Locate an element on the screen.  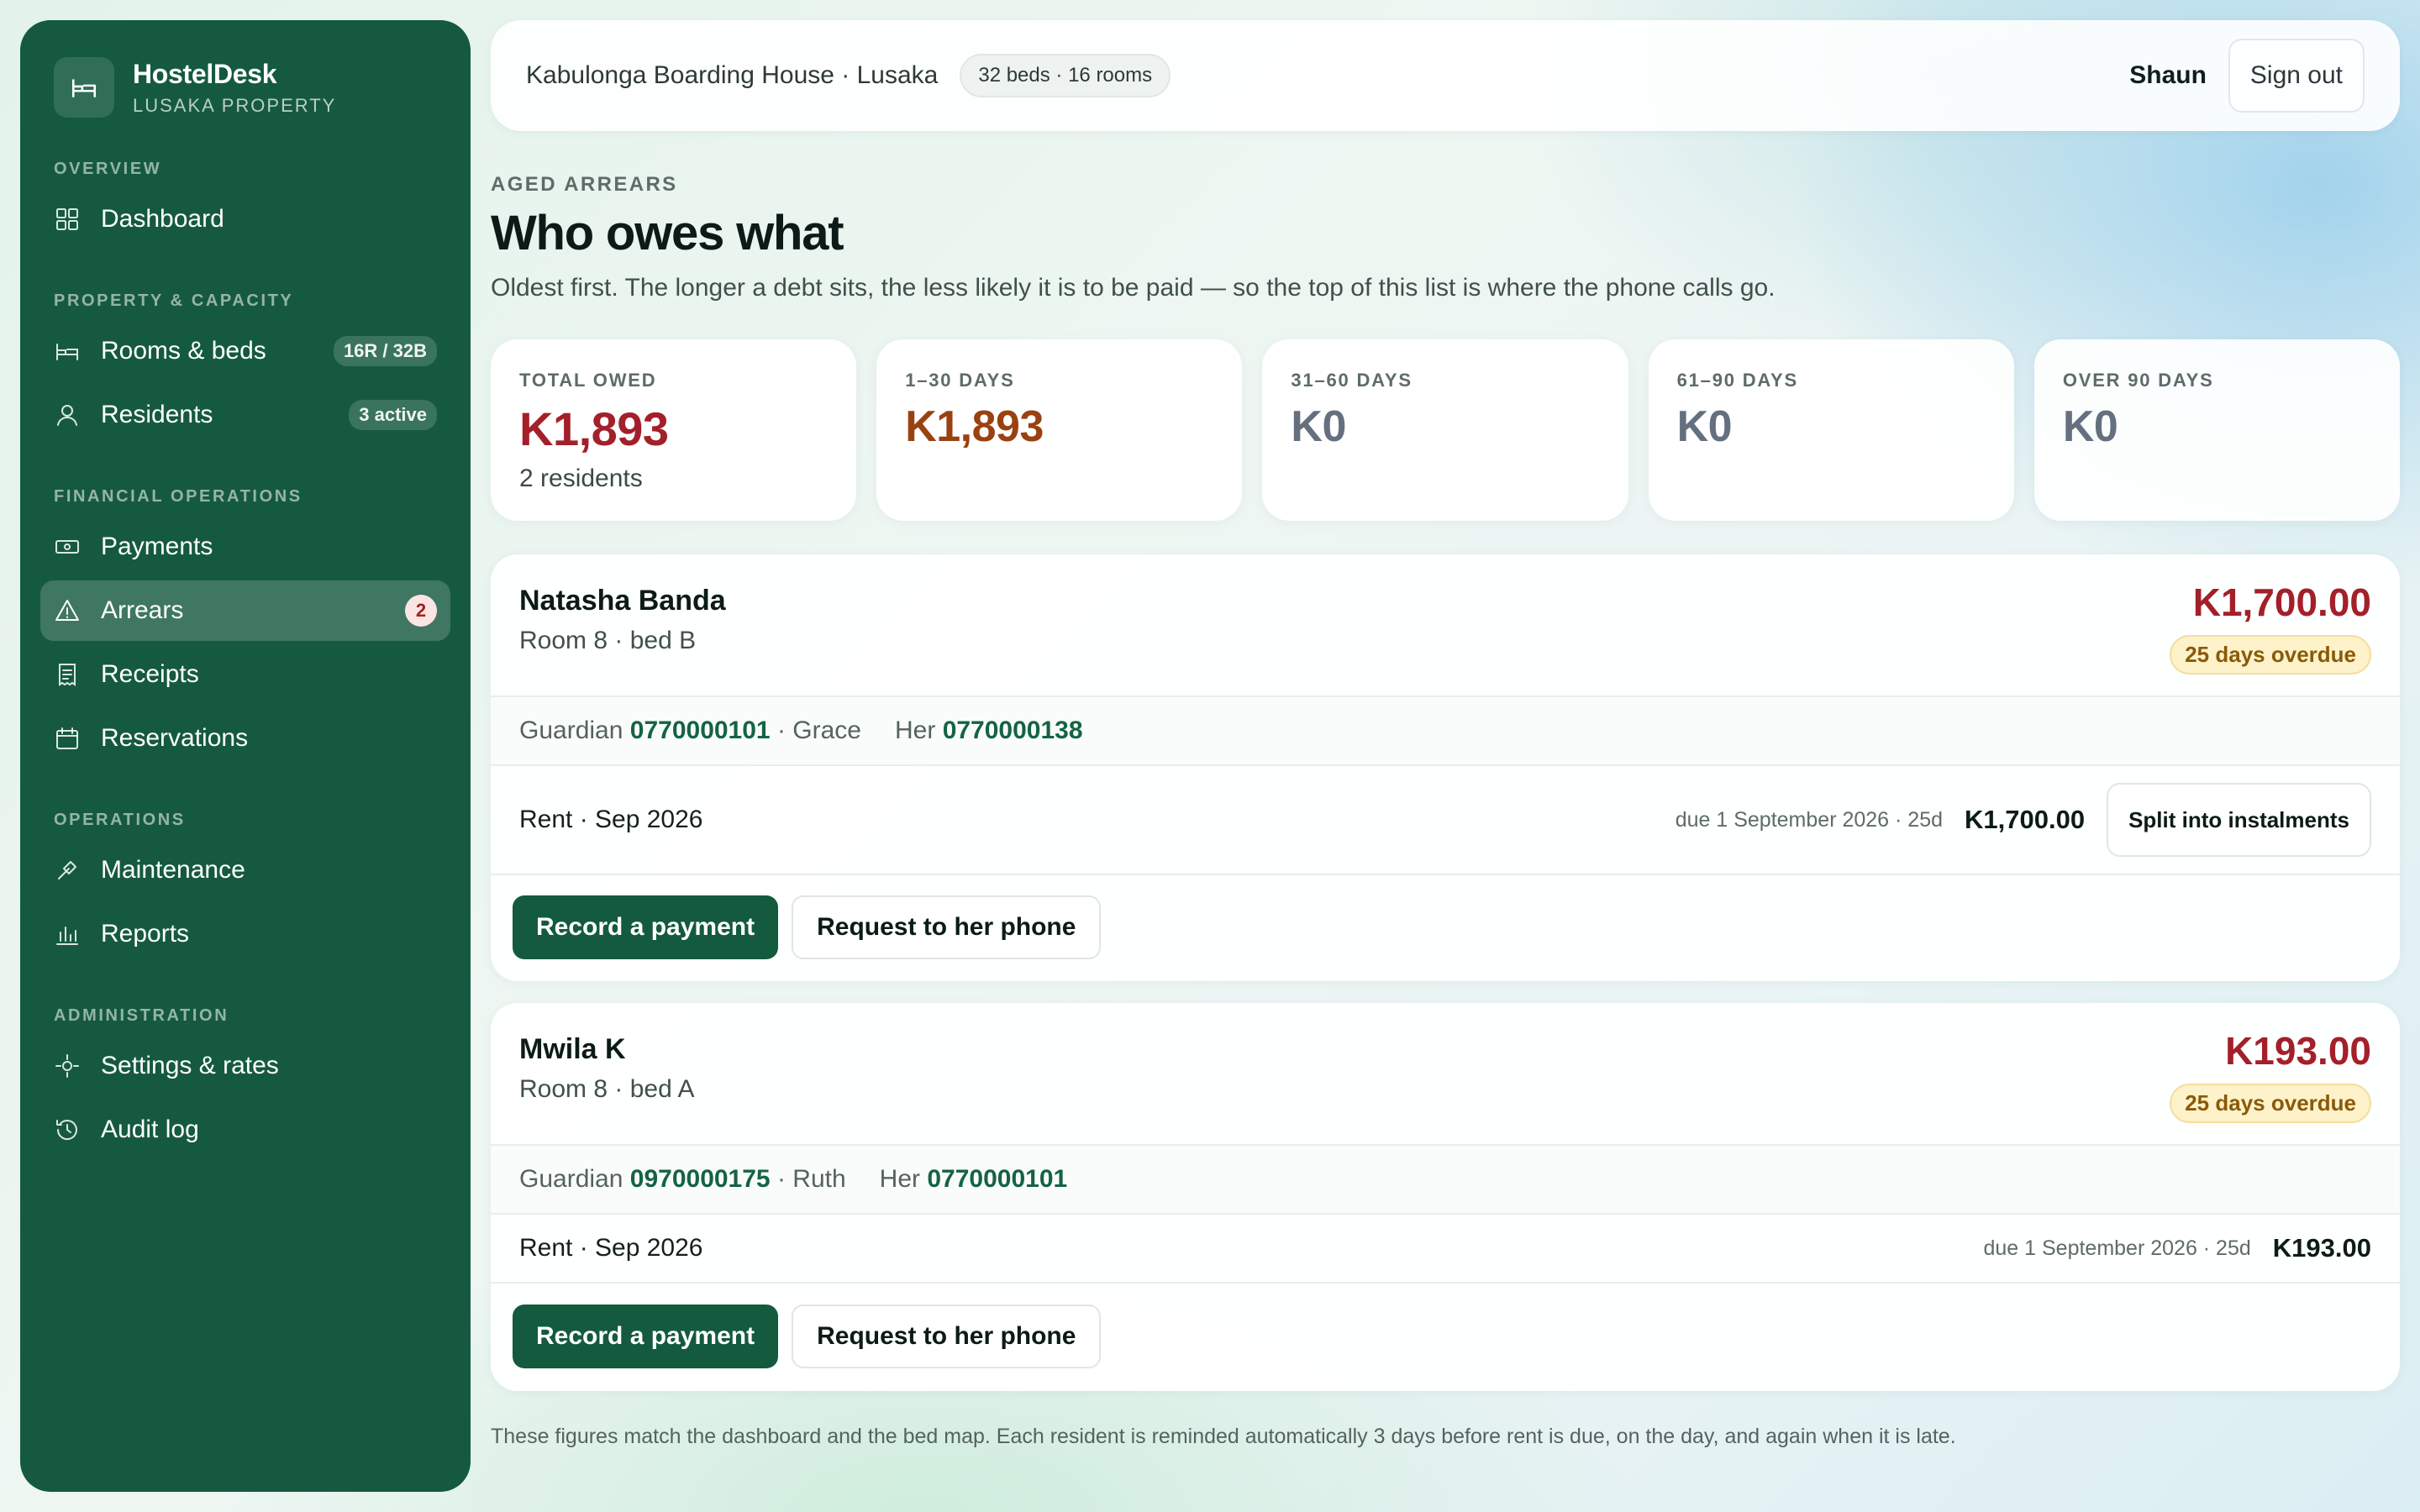
brand: HostelDesk LUSAKA PROPERTY is located at coordinates (245, 87).